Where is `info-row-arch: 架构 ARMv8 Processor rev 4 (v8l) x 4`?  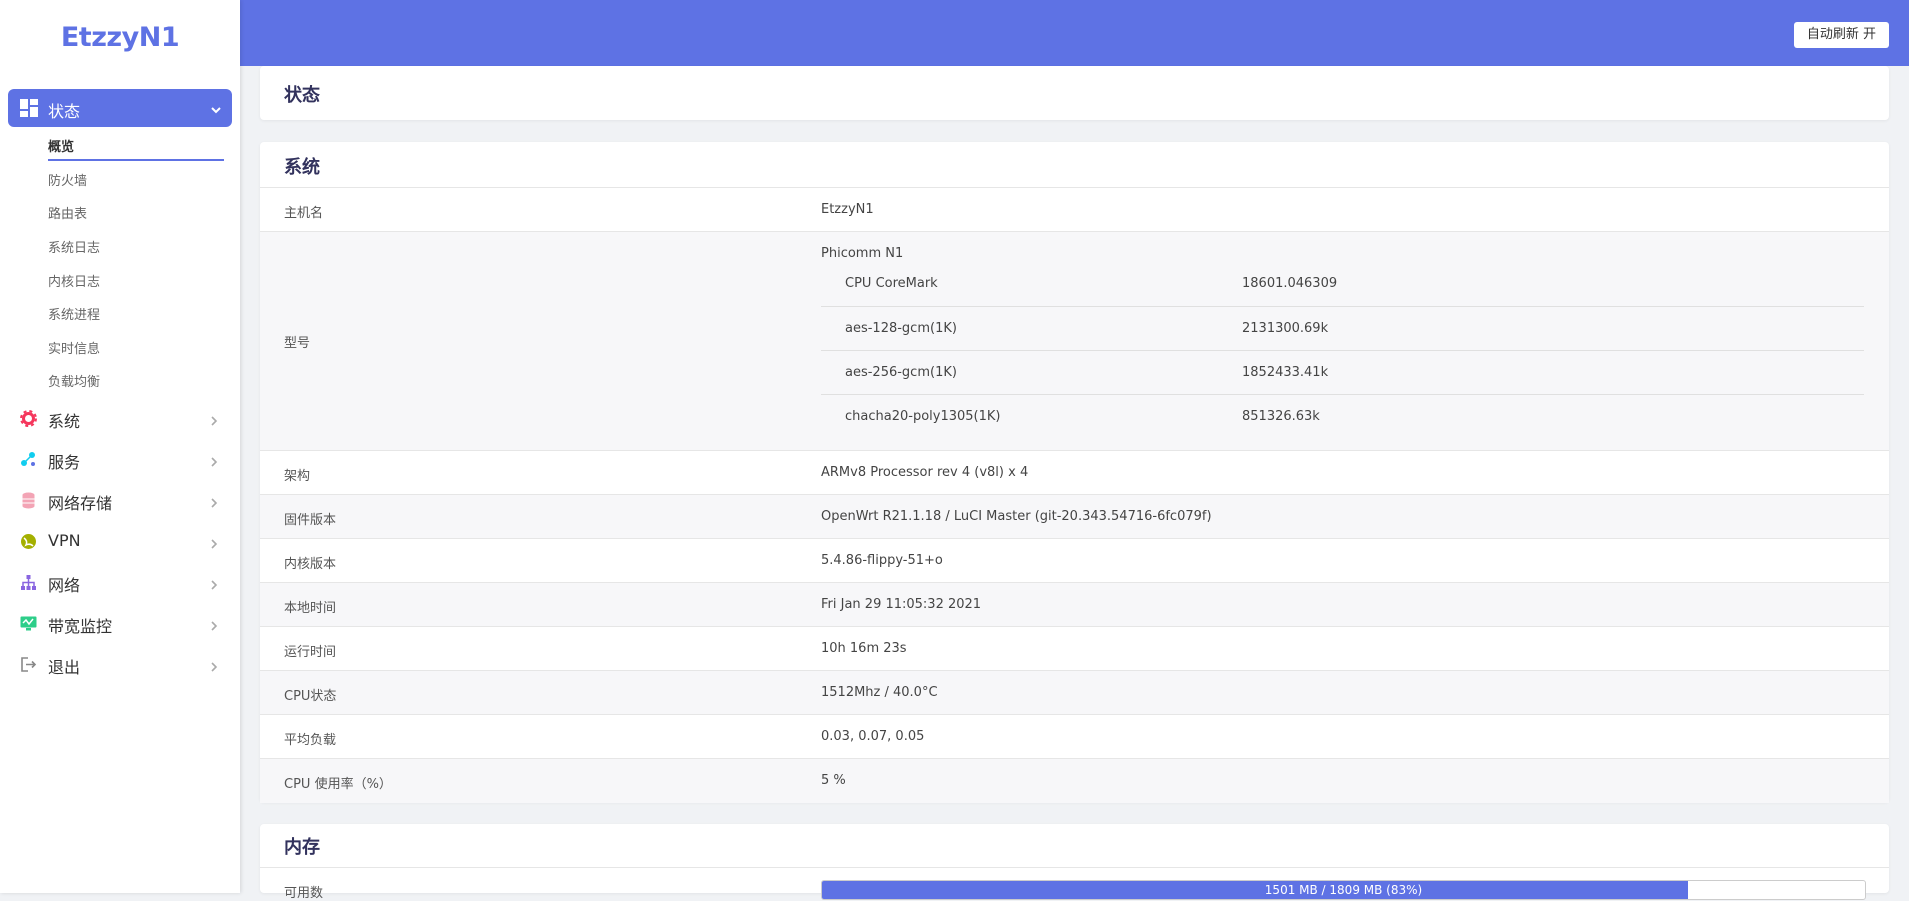
info-row-arch: 架构 ARMv8 Processor rev 4 (v8l) x 4 is located at coordinates (1074, 472).